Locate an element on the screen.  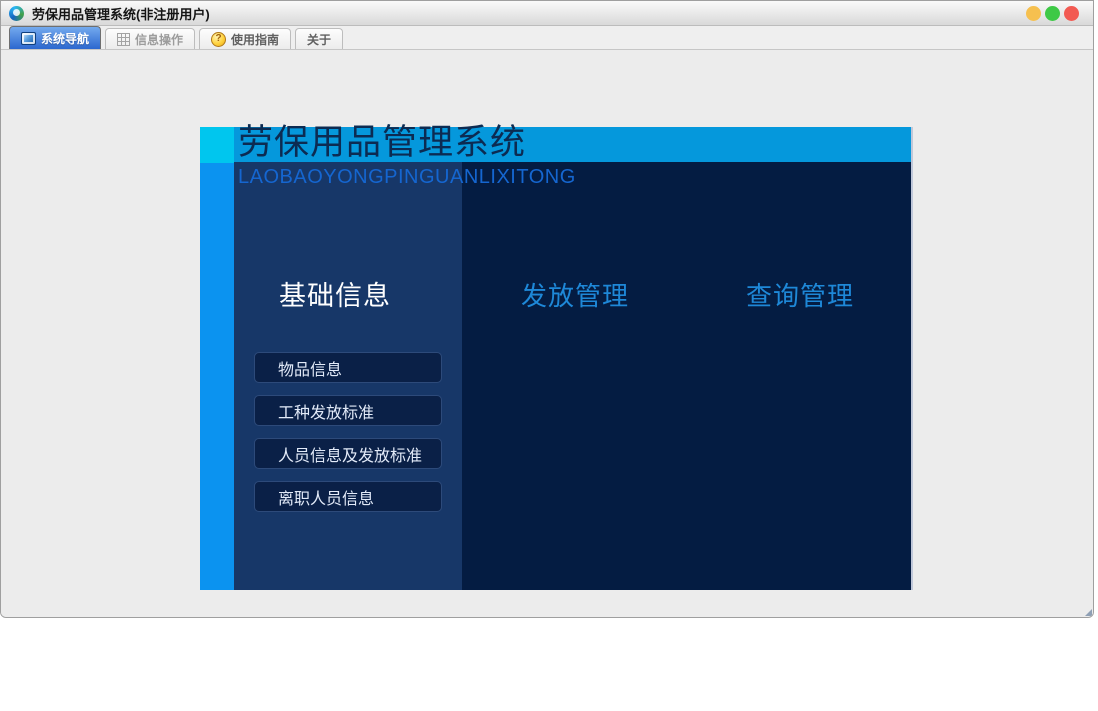
section-header-query: 查询管理 is located at coordinates (800, 294).